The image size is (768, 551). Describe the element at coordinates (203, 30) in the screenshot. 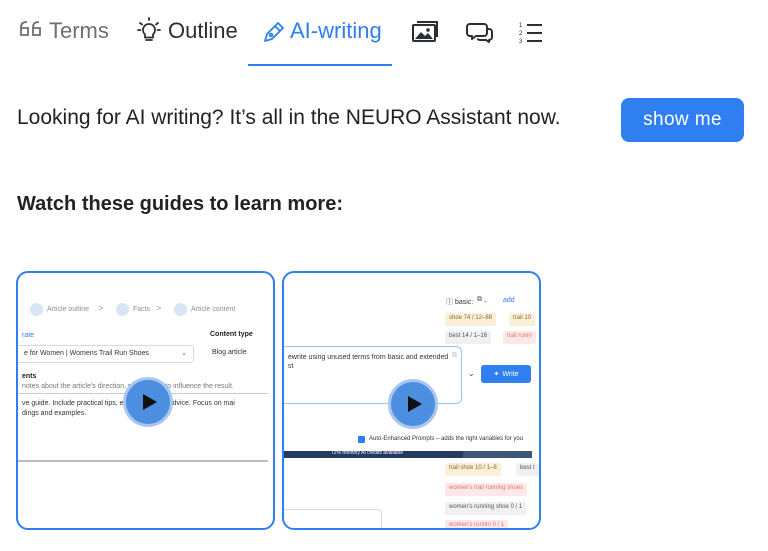

I see `tab-label: Outline` at that location.